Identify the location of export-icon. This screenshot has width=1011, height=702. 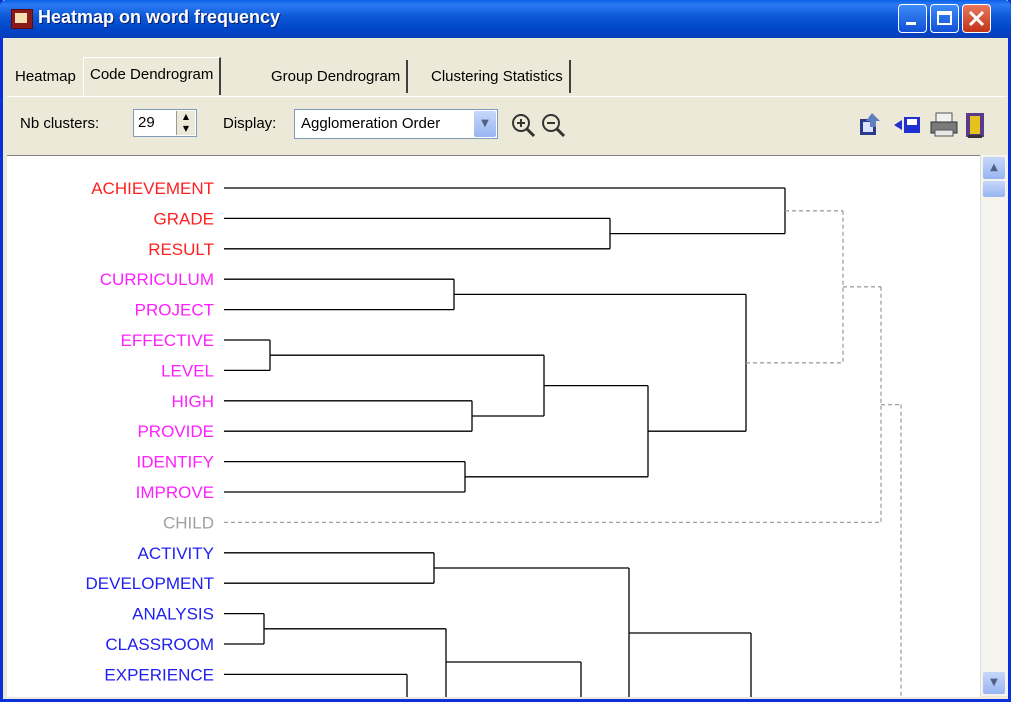
(870, 124).